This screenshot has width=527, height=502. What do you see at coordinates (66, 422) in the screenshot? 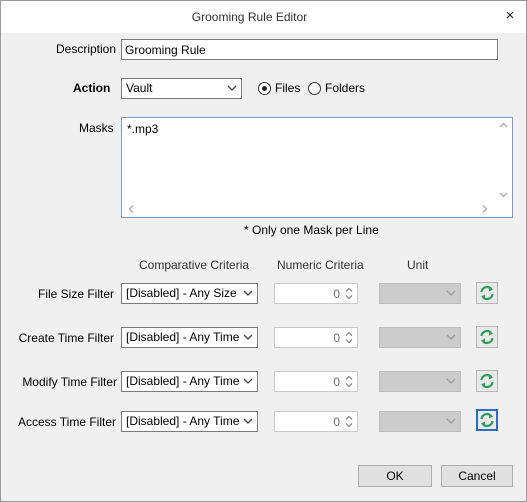
I see `access-time-filter-label: Access Time Filter` at bounding box center [66, 422].